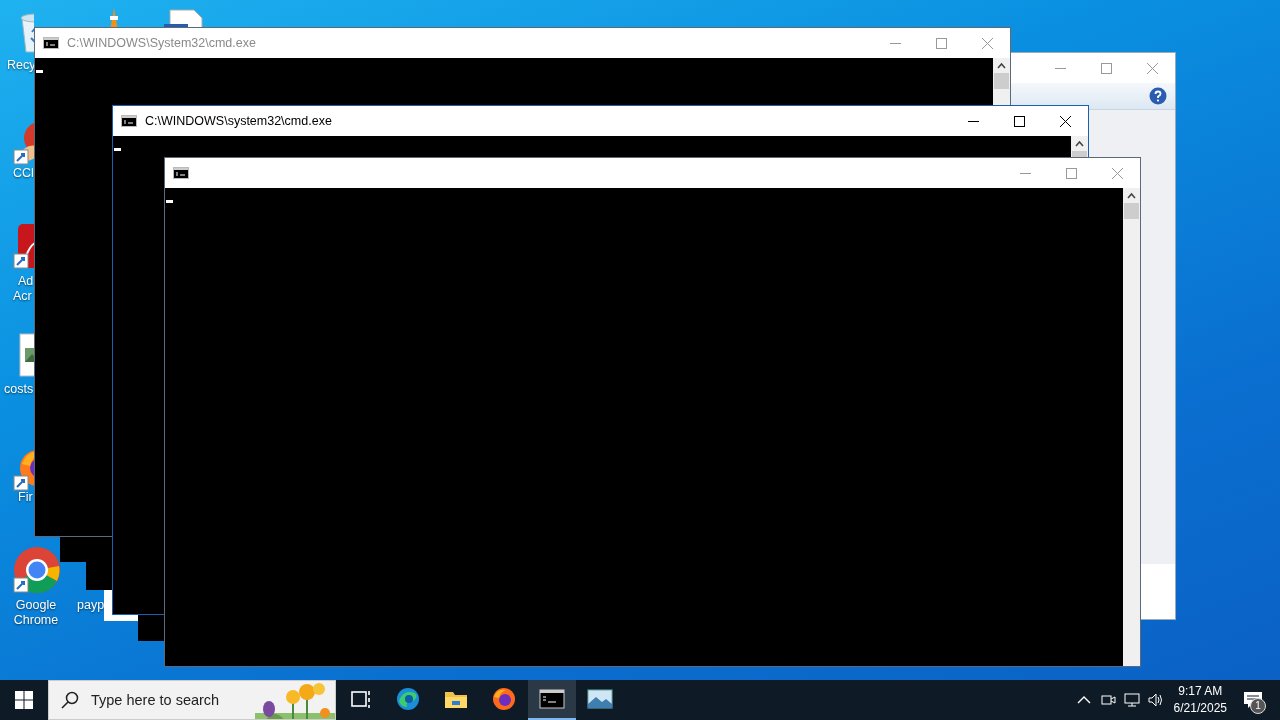 Image resolution: width=1280 pixels, height=720 pixels. What do you see at coordinates (21, 65) in the screenshot?
I see `icon-label: Recy` at bounding box center [21, 65].